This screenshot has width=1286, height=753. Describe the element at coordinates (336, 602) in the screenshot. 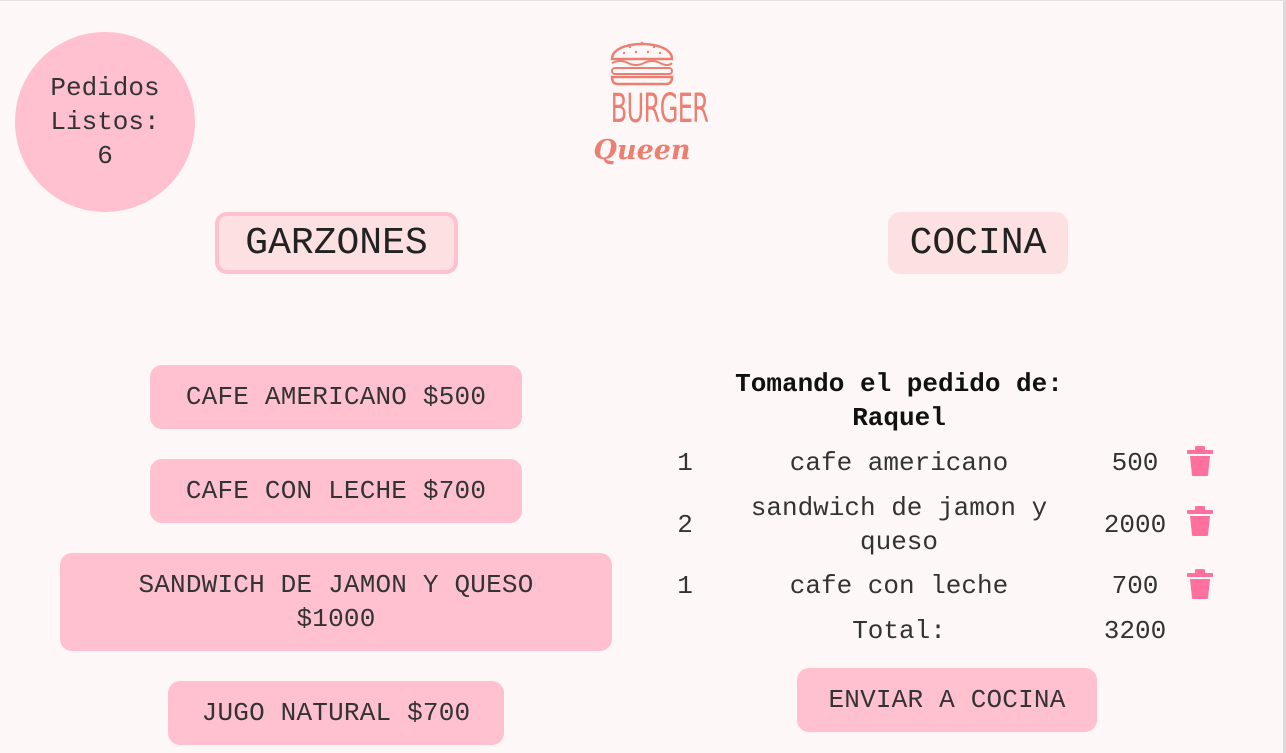

I see `menu-item-sandwich-button: SANDWICH DE JAMON Y QUESO $1000` at that location.